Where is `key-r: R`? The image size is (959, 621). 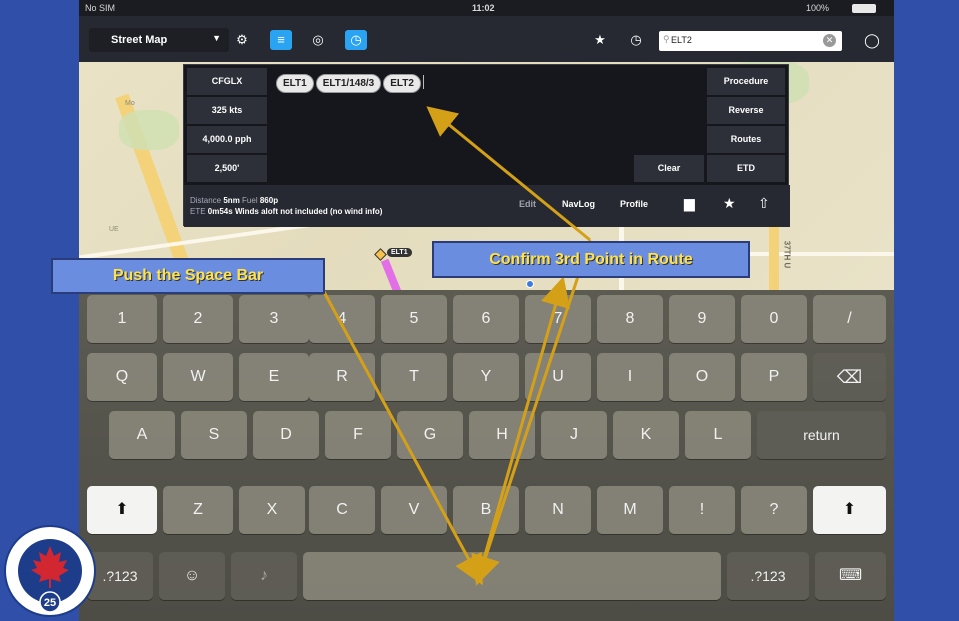 key-r: R is located at coordinates (342, 377).